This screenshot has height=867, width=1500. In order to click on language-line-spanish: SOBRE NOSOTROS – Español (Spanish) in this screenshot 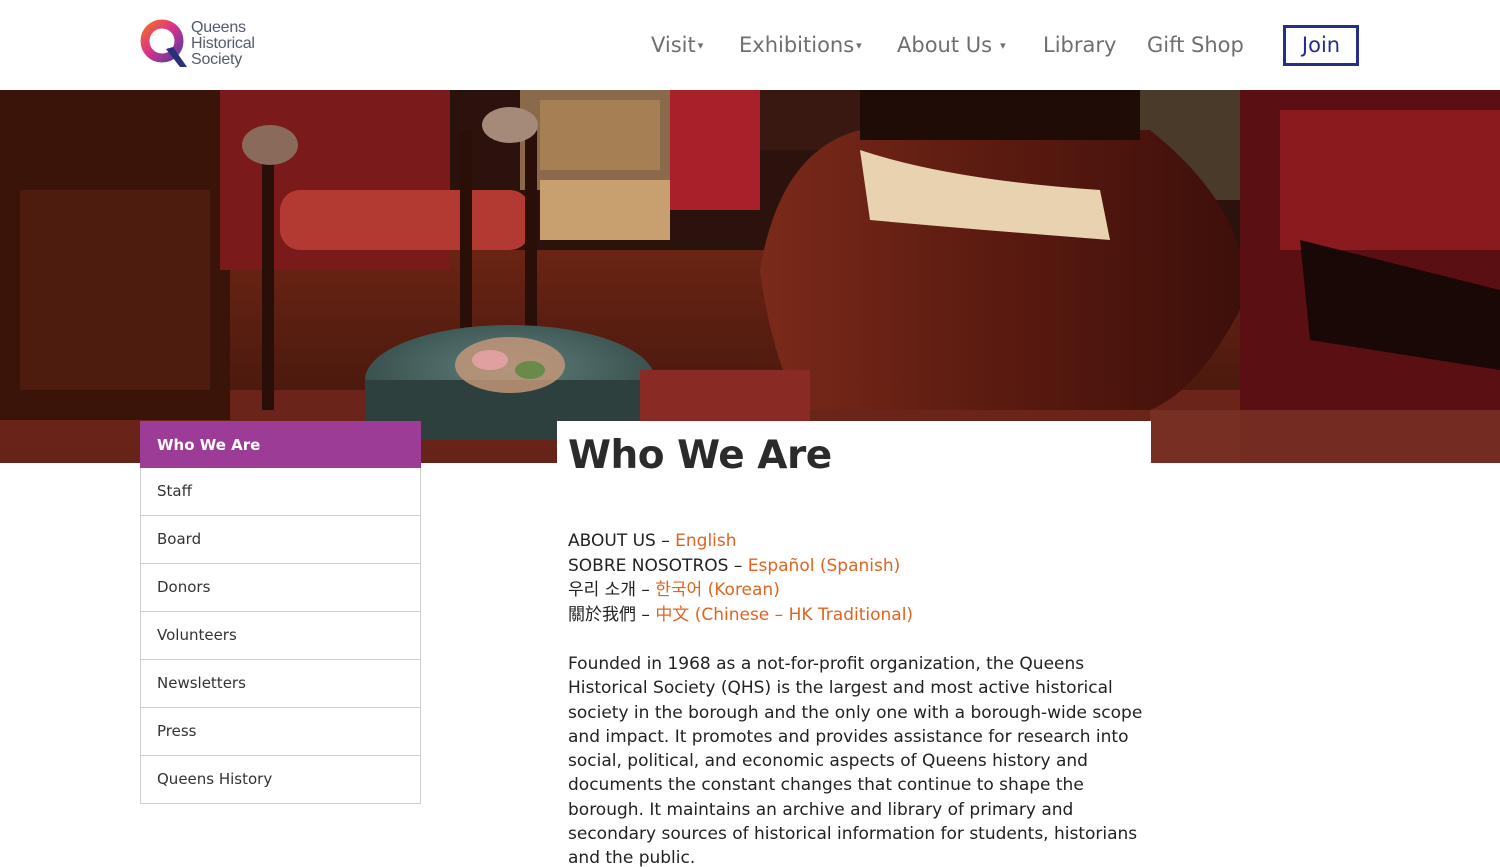, I will do `click(740, 566)`.